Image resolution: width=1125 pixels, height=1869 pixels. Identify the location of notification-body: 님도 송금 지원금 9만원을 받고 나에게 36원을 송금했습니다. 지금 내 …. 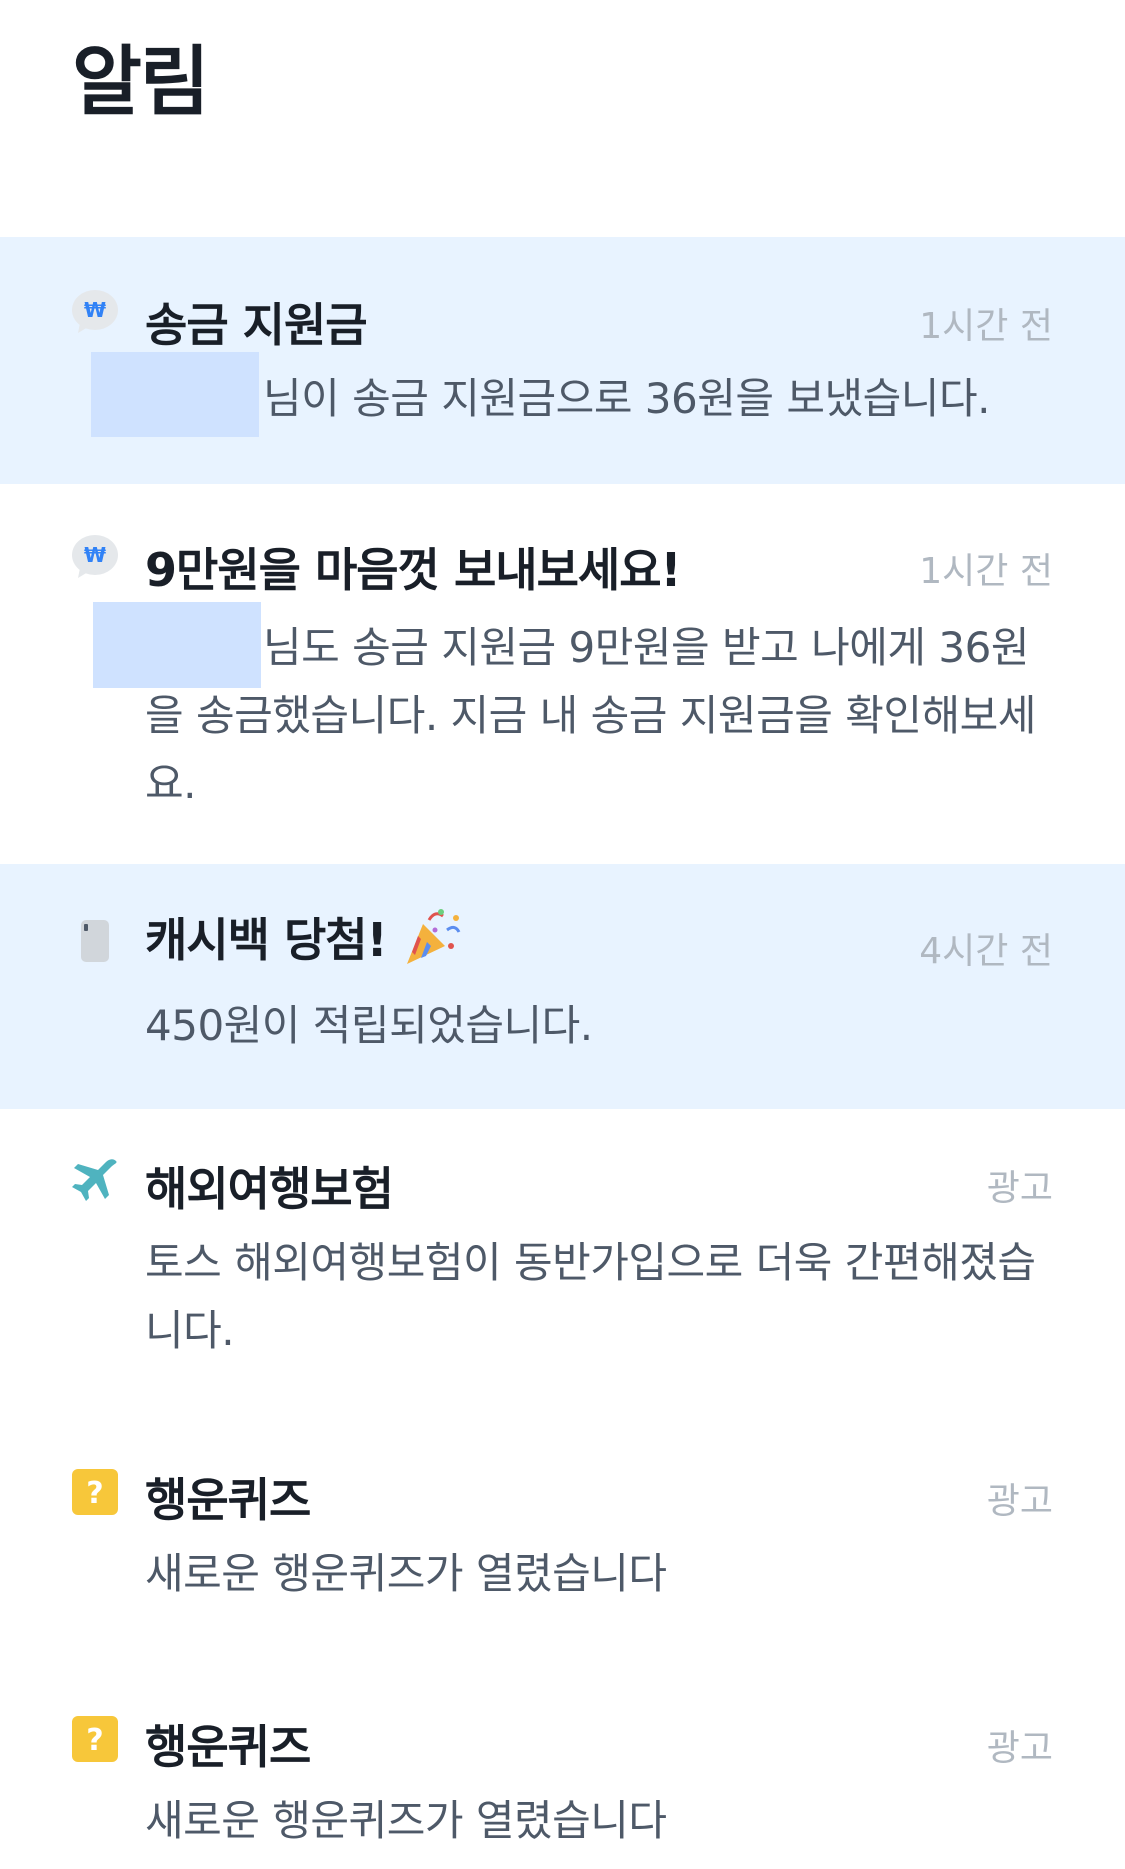
(590, 715).